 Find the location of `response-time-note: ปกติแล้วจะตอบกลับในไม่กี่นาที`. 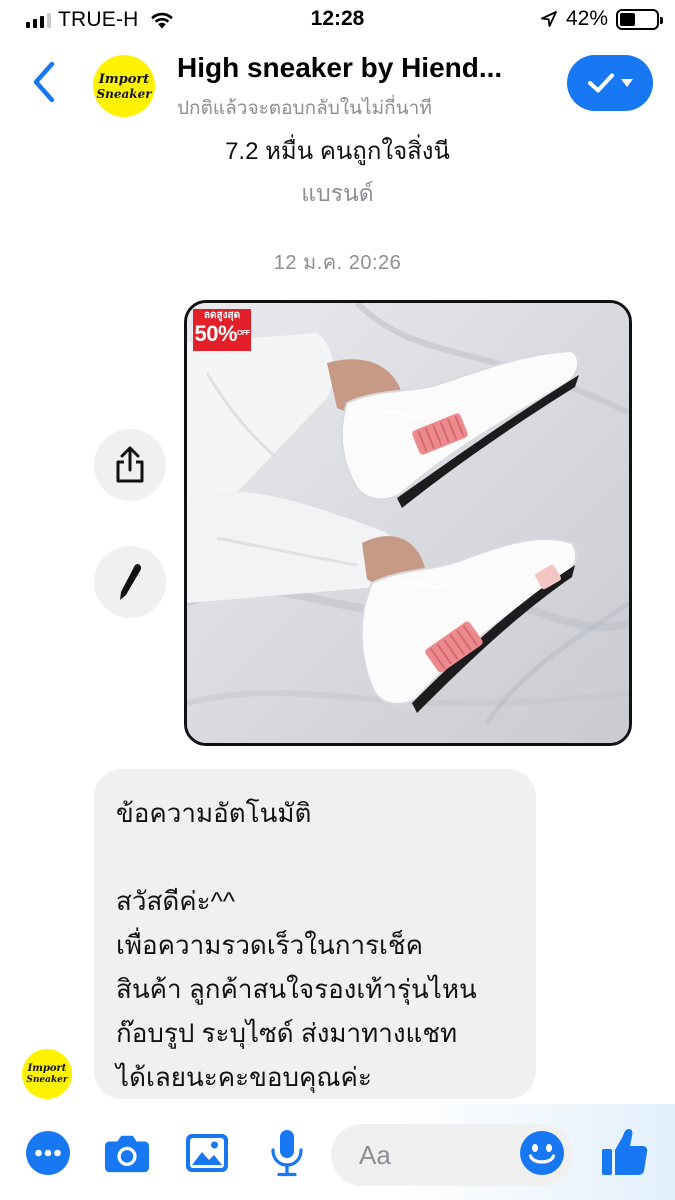

response-time-note: ปกติแล้วจะตอบกลับในไม่กี่นาที is located at coordinates (304, 108).